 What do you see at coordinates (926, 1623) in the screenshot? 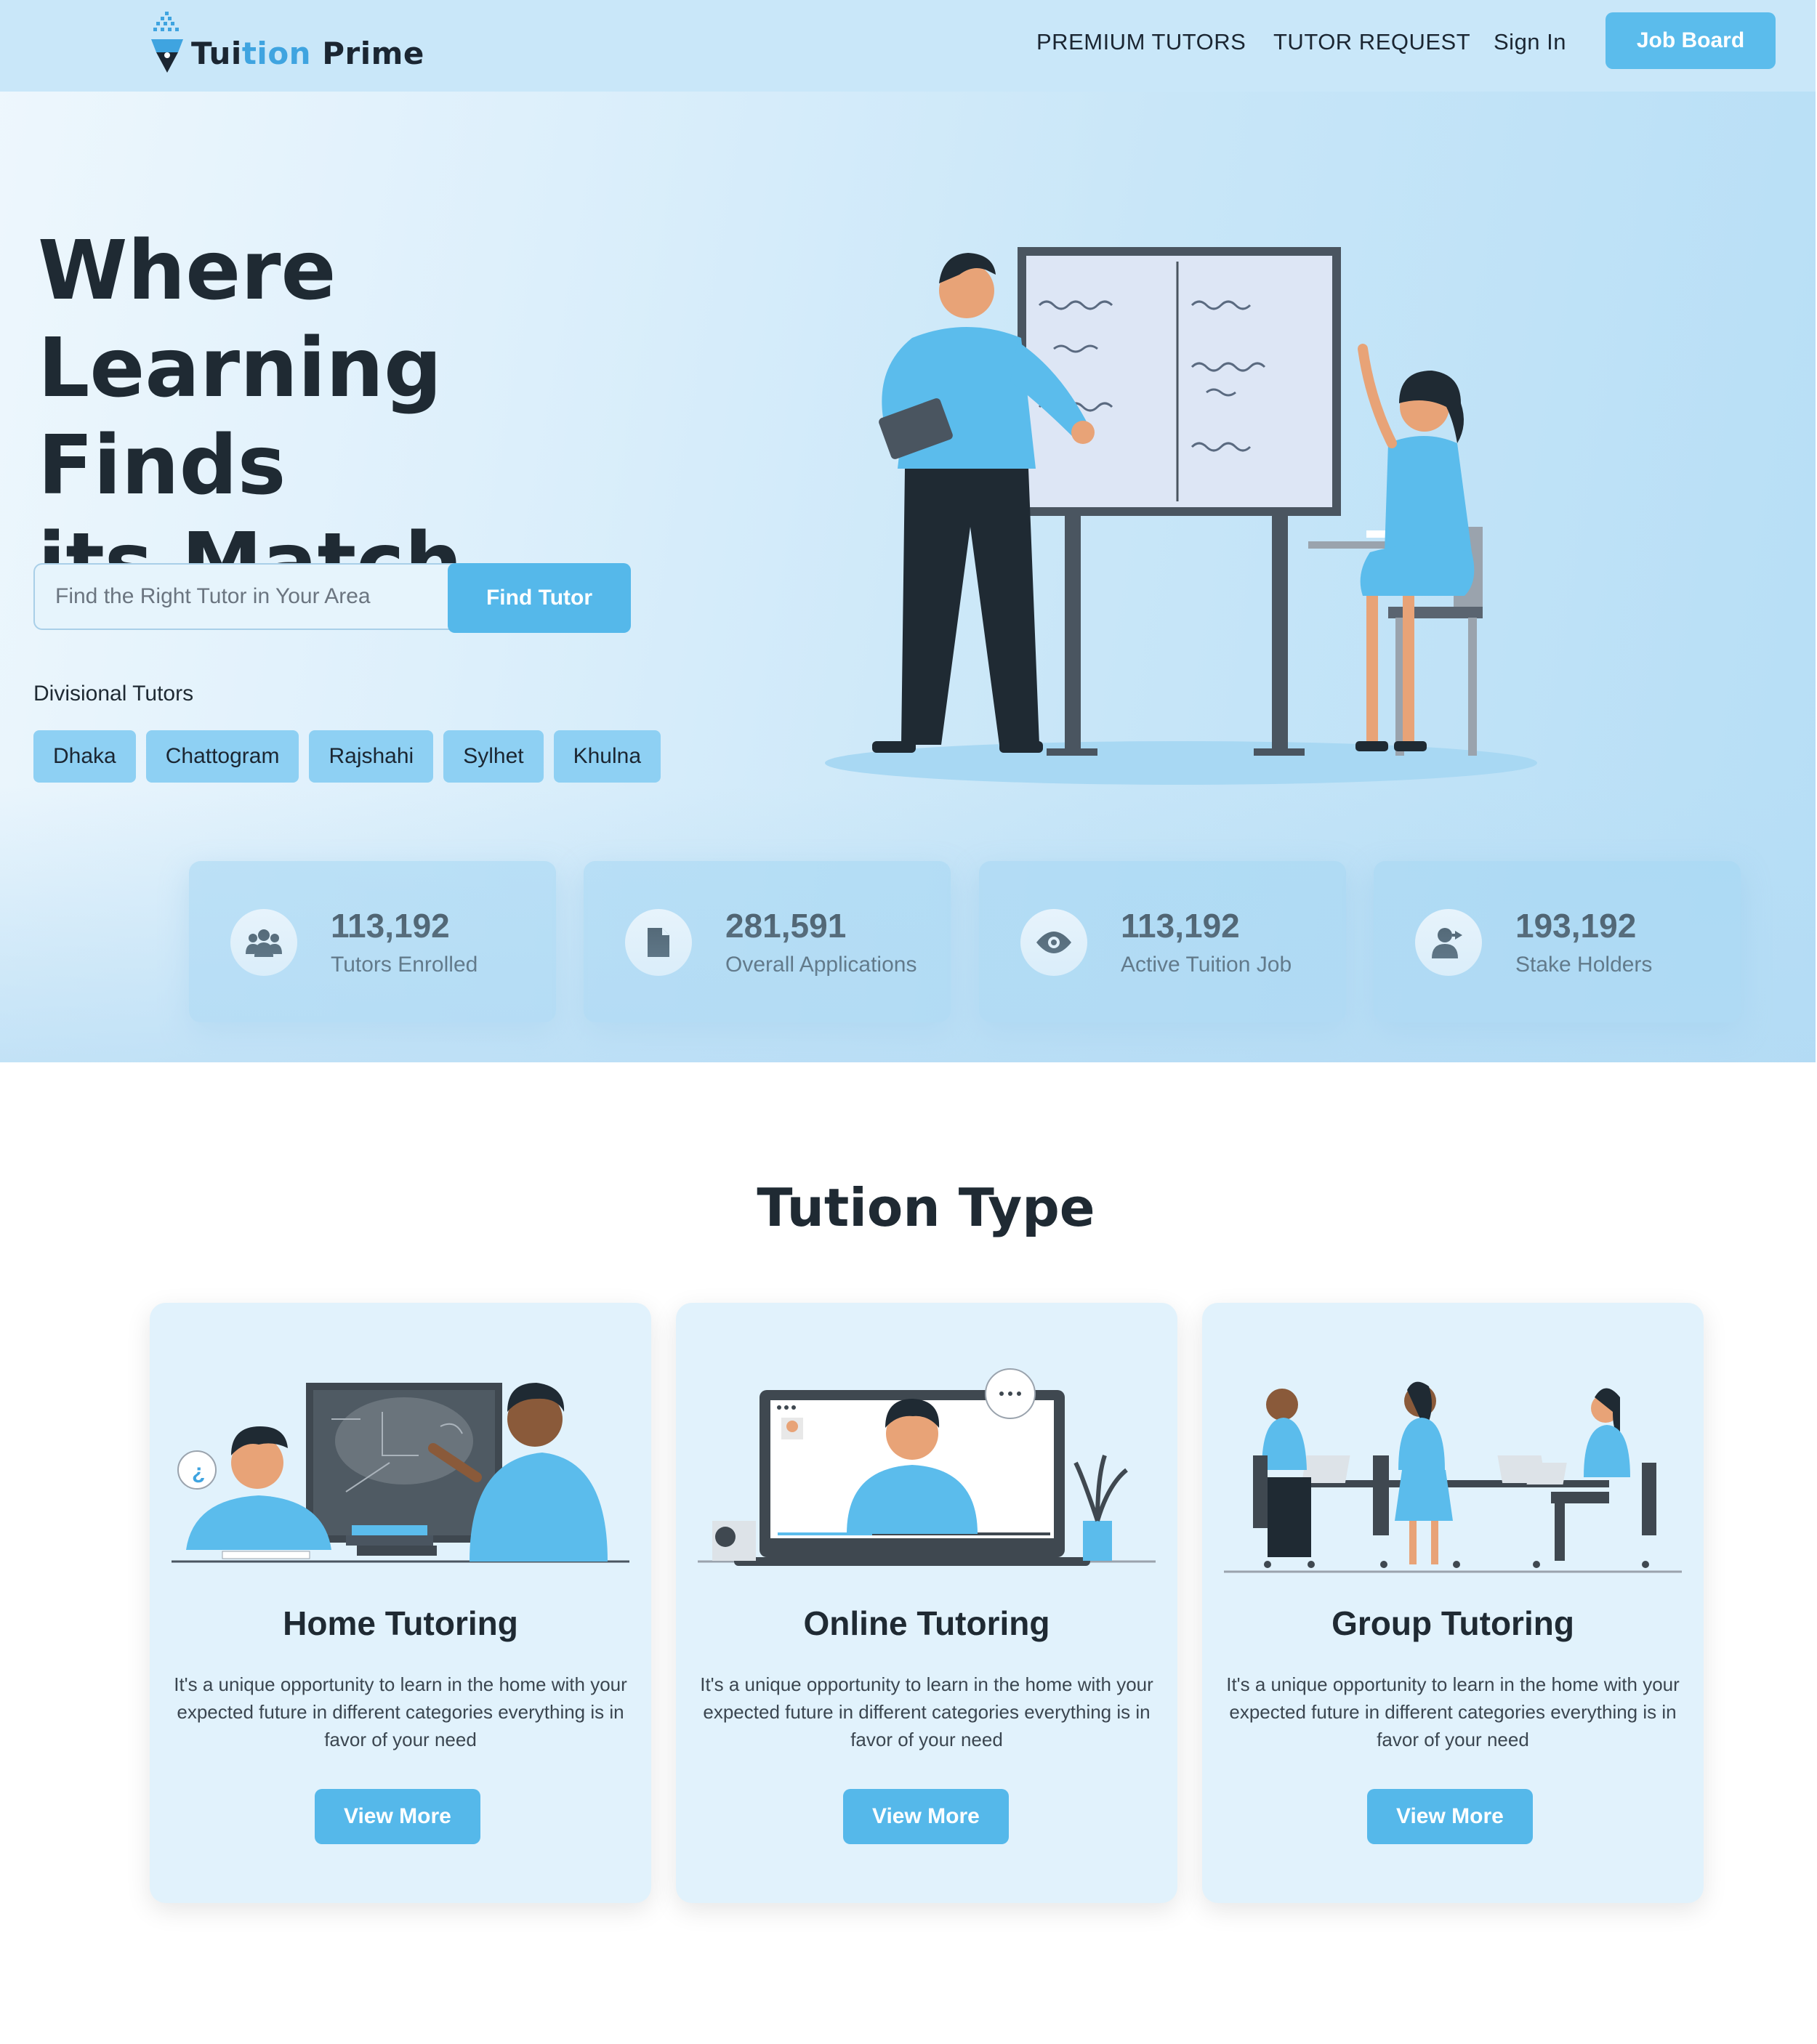
I see `card-title: Online Tutoring` at bounding box center [926, 1623].